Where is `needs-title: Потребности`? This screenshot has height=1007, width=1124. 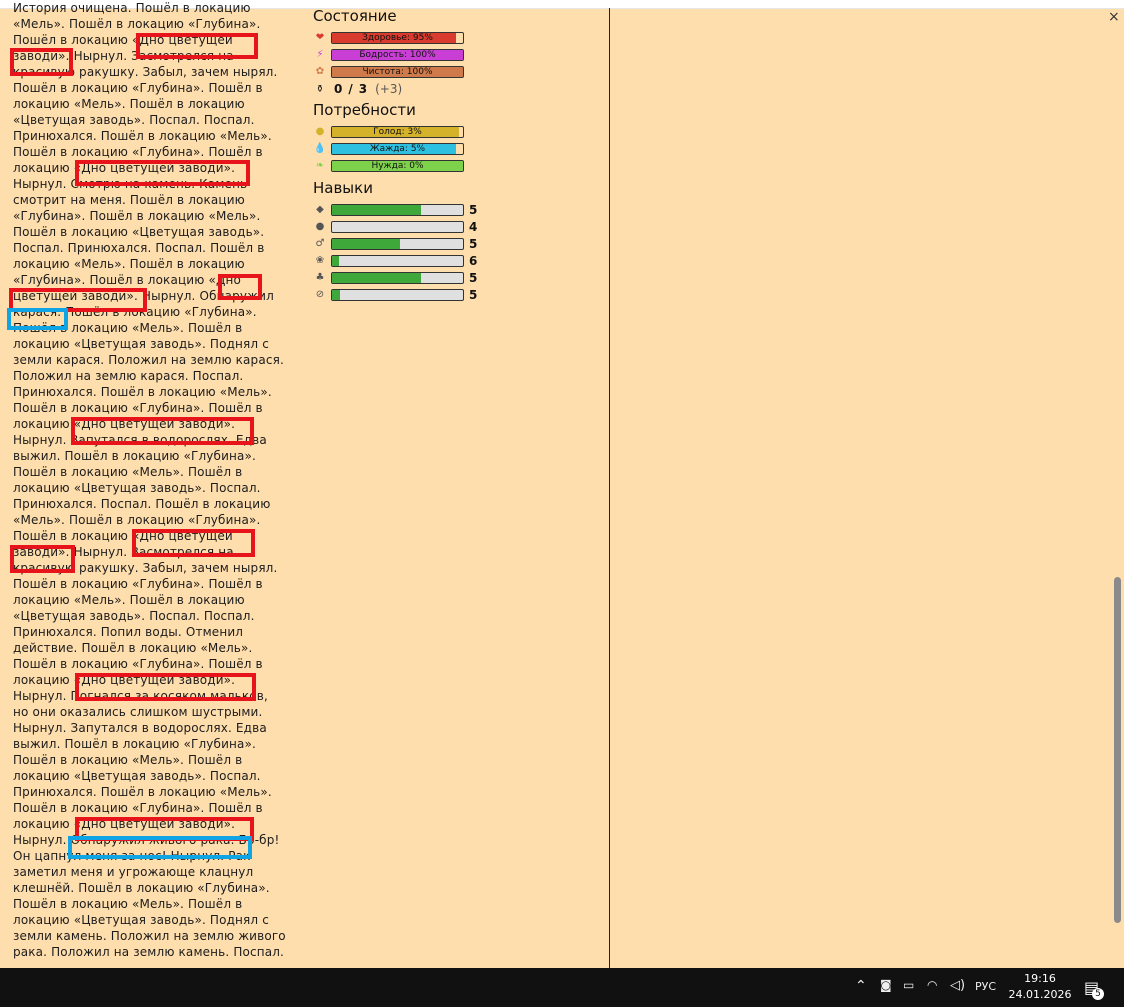 needs-title: Потребности is located at coordinates (364, 110).